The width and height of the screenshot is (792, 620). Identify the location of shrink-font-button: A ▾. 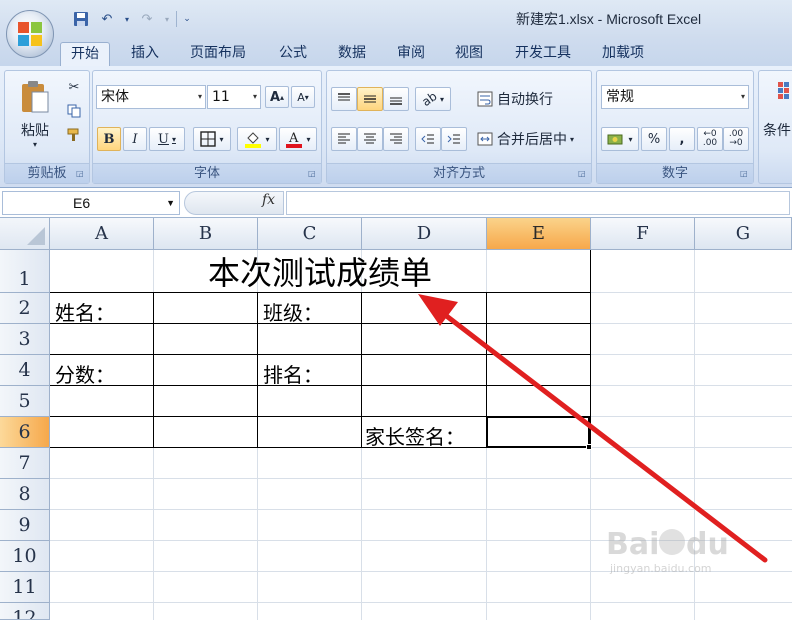
(303, 97).